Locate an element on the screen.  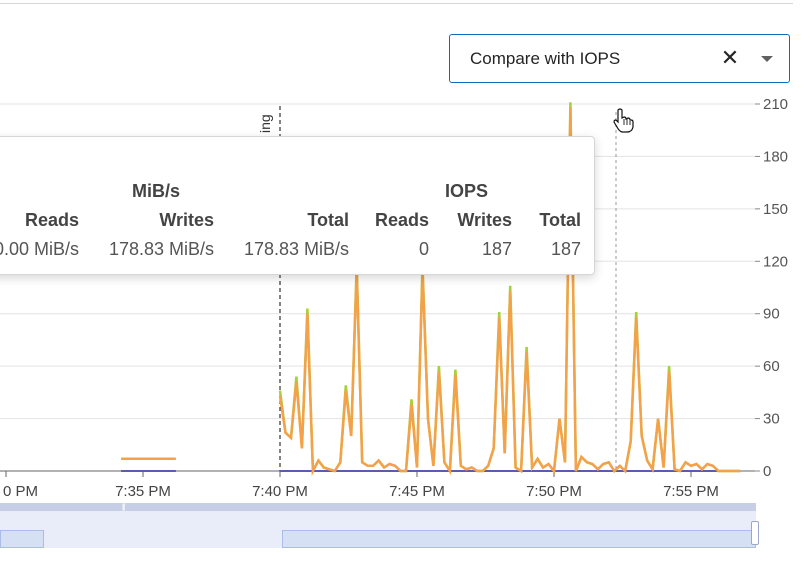
tooltip-header-reads-iops: Reads is located at coordinates (401, 220).